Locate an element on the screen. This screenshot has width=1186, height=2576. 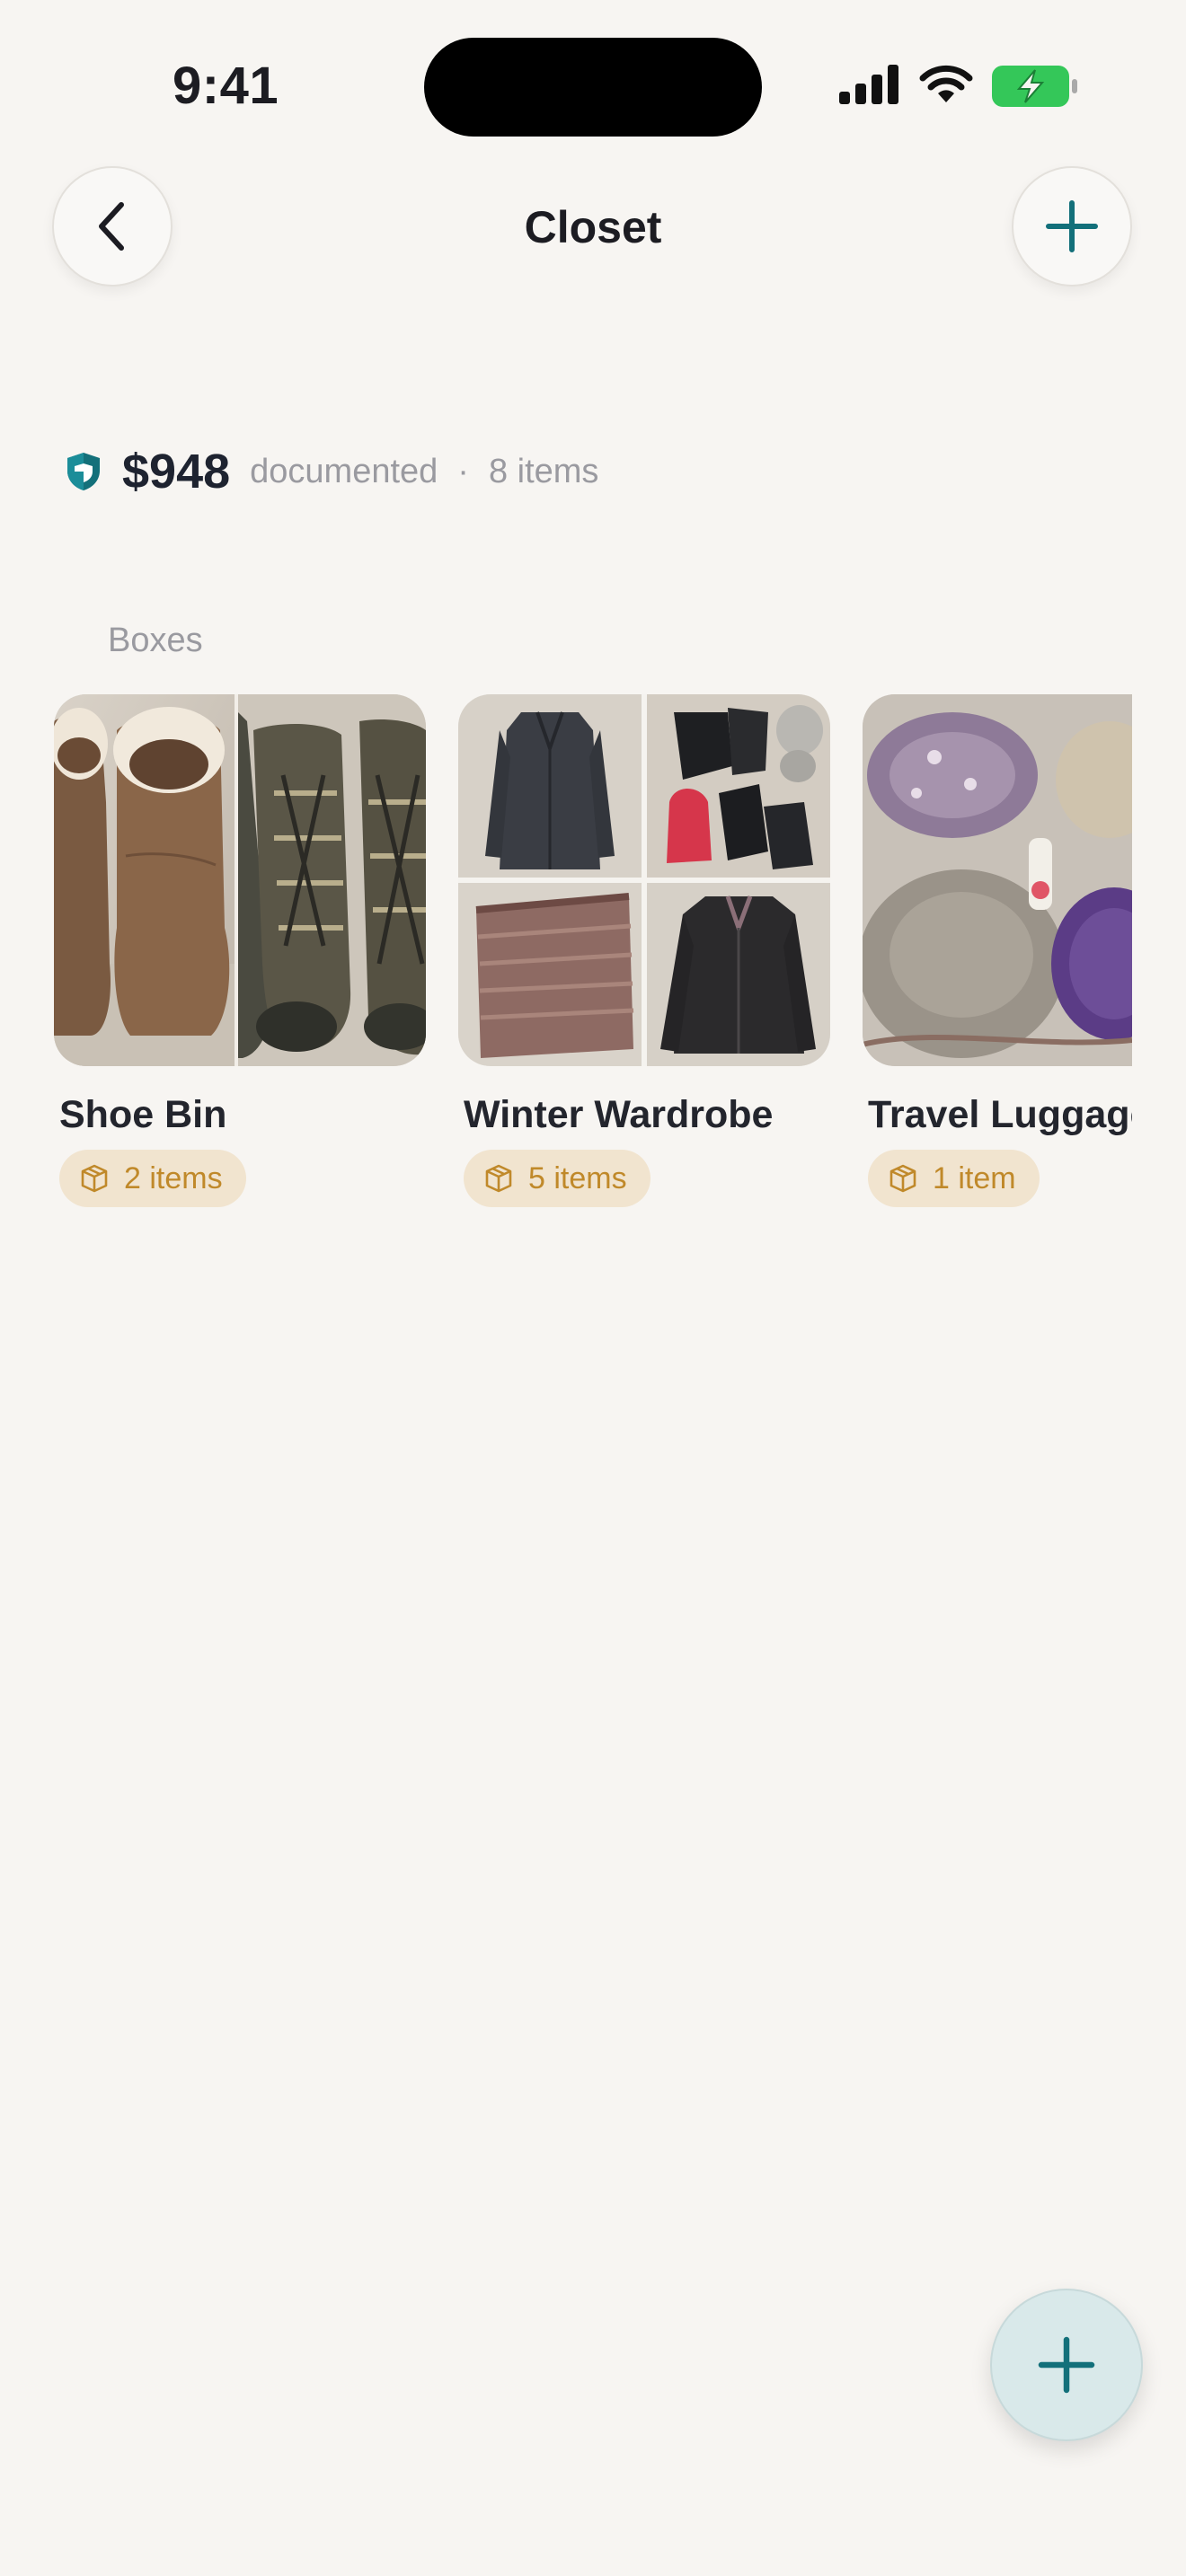
coat-photo is located at coordinates (550, 786).